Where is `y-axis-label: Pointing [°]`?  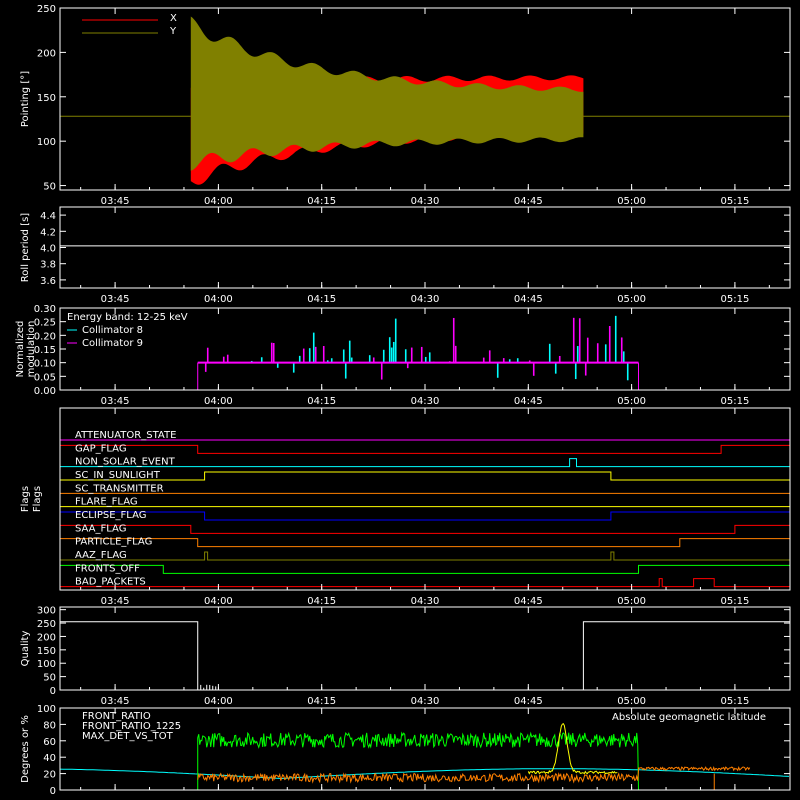
y-axis-label: Pointing [°] is located at coordinates (25, 99).